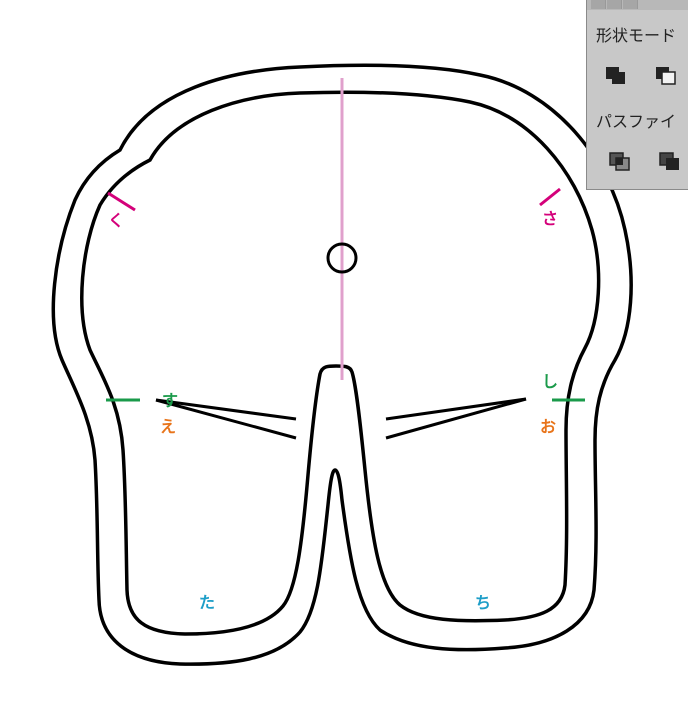 The height and width of the screenshot is (712, 688). Describe the element at coordinates (548, 426) in the screenshot. I see `label-o: お` at that location.